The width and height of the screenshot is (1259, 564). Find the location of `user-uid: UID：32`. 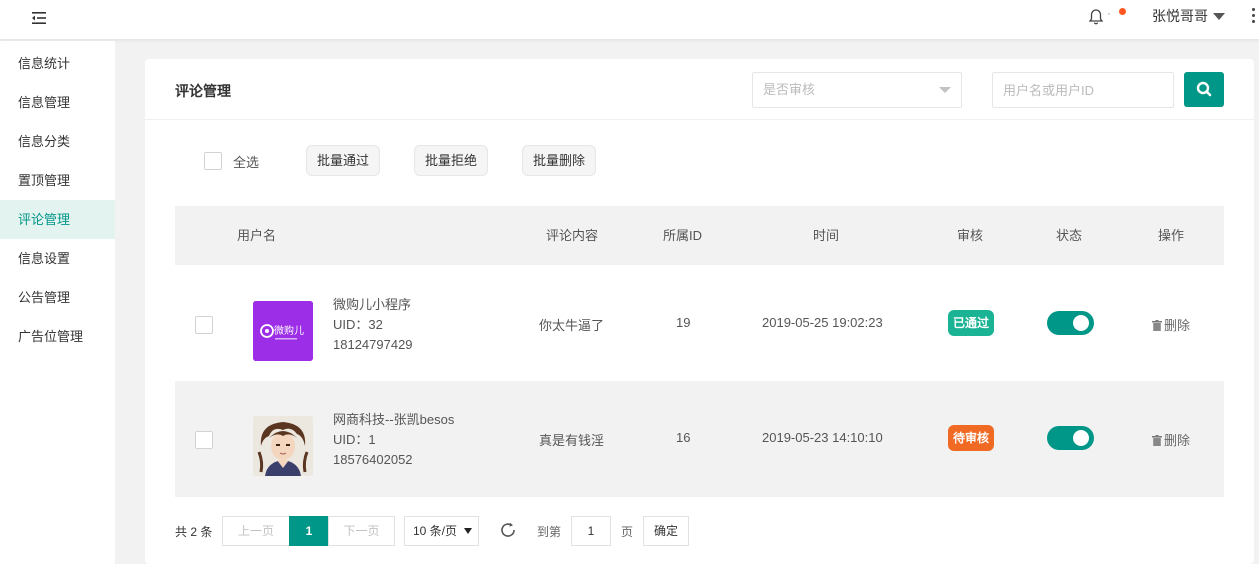

user-uid: UID：32 is located at coordinates (358, 324).